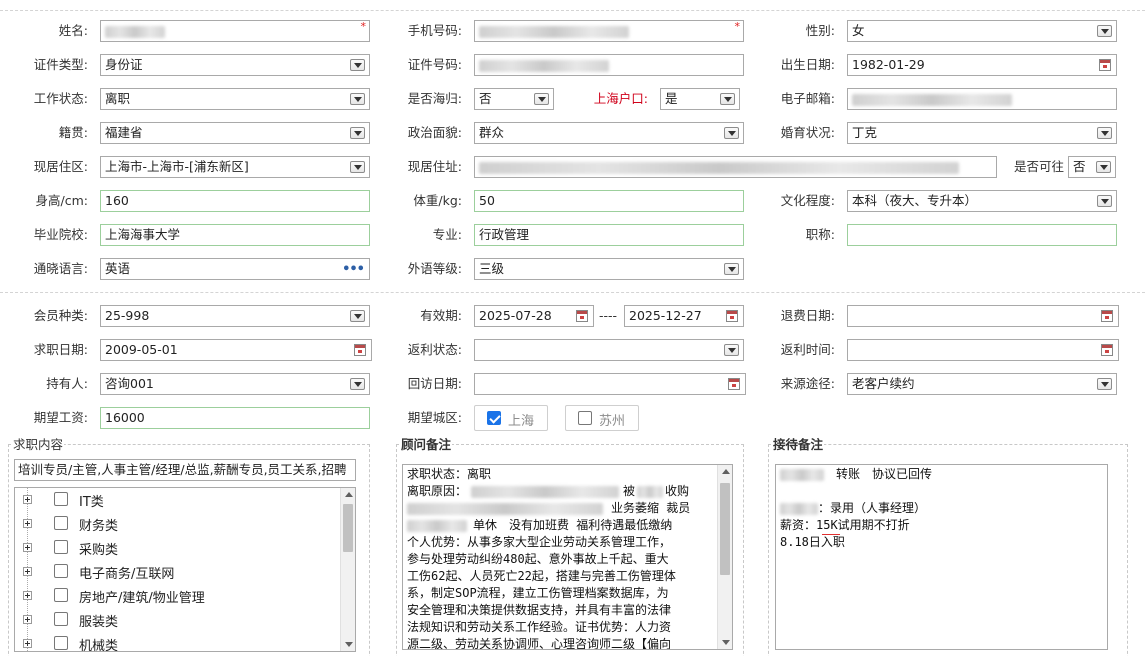 The image size is (1145, 656). What do you see at coordinates (183, 548) in the screenshot?
I see `tree-item: 采购类` at bounding box center [183, 548].